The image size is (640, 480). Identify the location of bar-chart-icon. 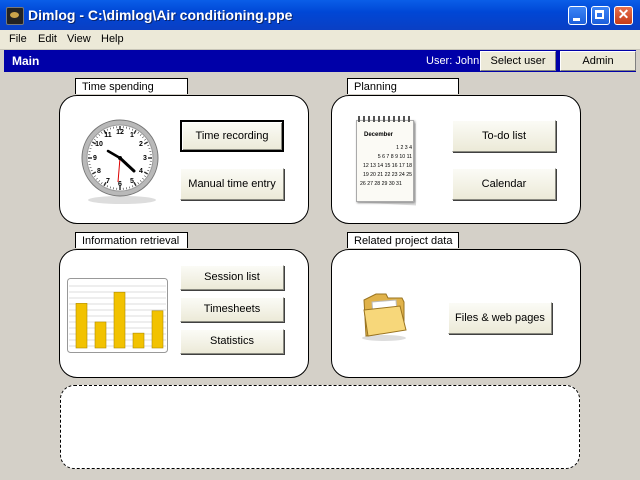
(117, 315).